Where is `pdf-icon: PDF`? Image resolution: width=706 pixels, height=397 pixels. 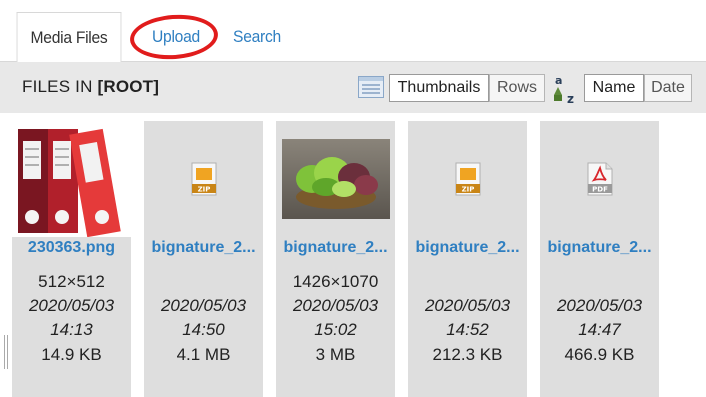
pdf-icon: PDF is located at coordinates (599, 179).